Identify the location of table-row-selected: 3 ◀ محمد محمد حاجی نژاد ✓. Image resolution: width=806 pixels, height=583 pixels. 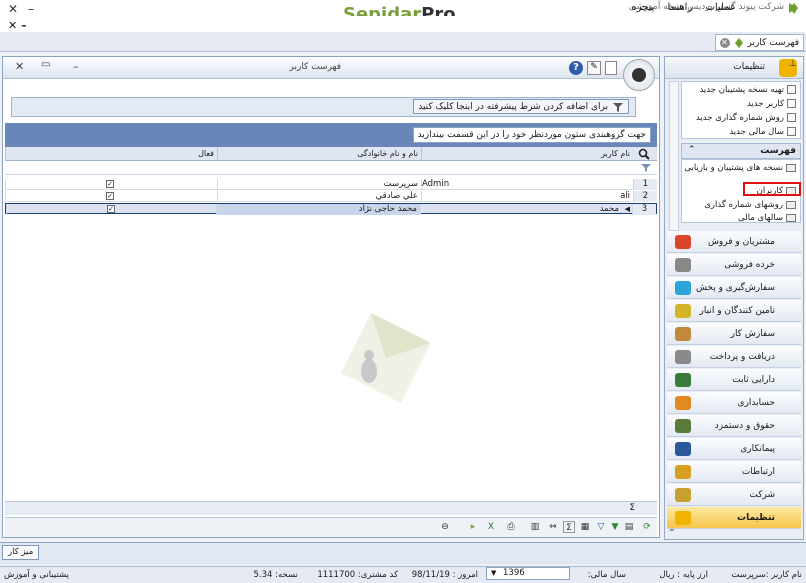
(331, 209).